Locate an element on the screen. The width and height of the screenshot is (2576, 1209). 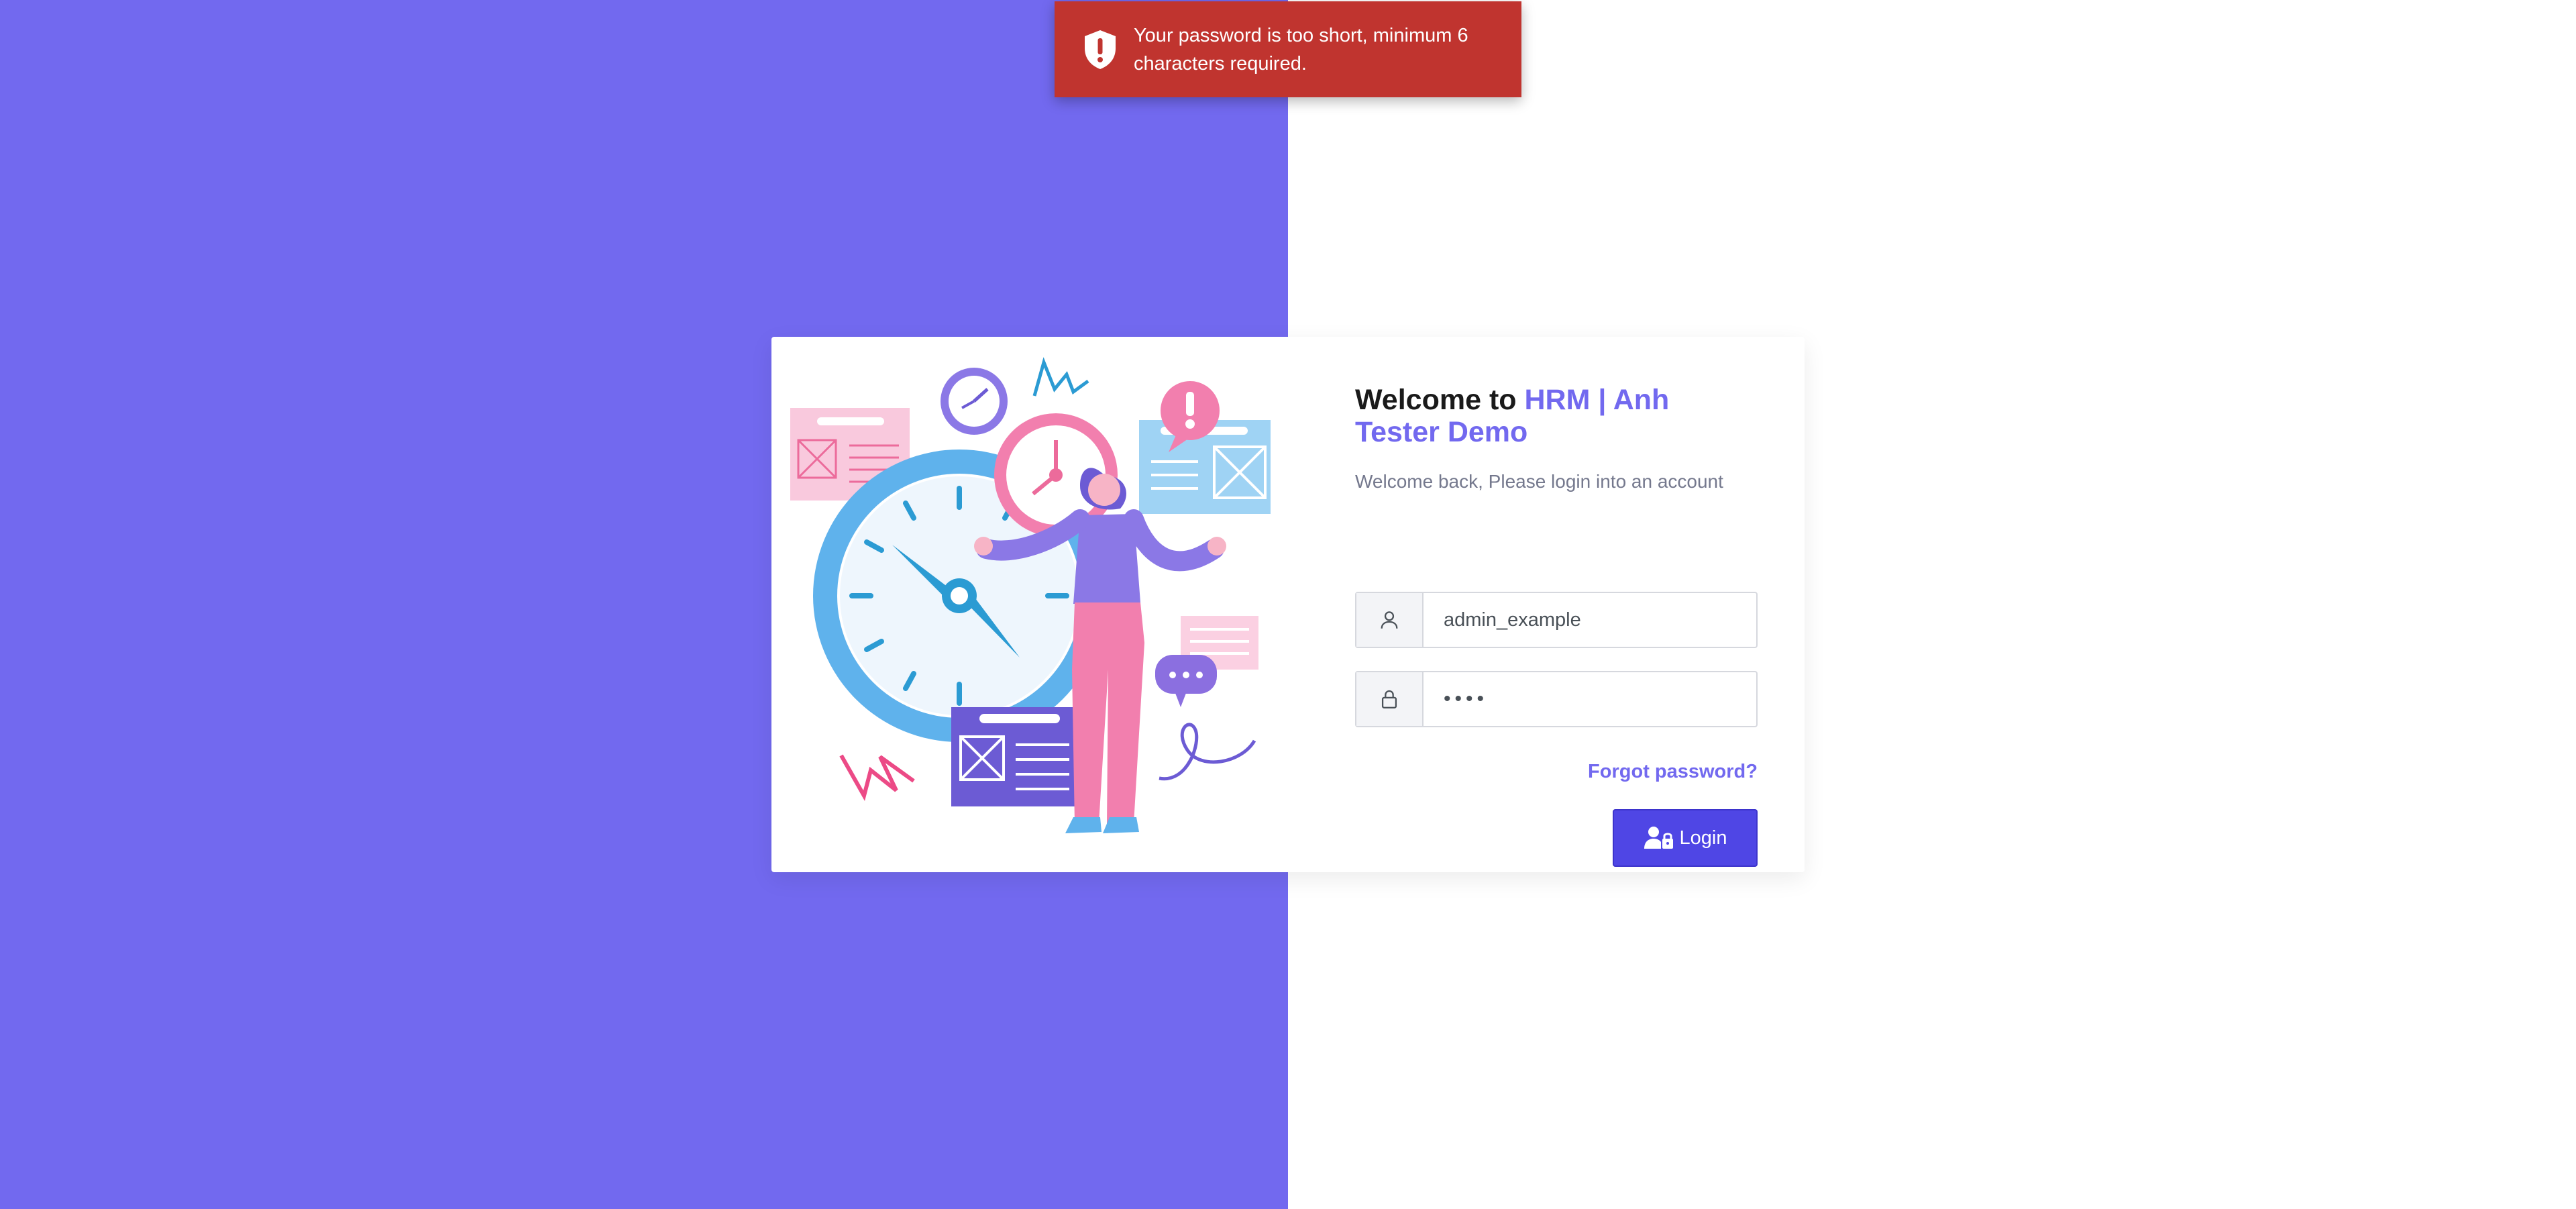
password-group is located at coordinates (1556, 699).